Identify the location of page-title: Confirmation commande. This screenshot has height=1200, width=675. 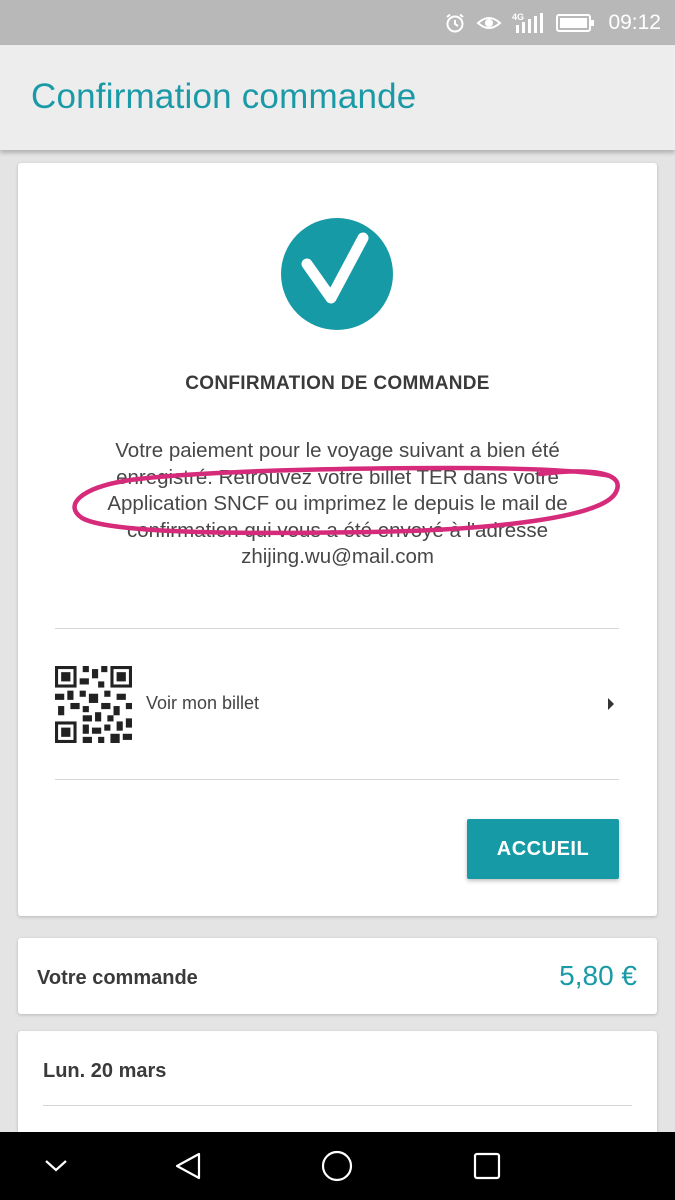
(224, 96).